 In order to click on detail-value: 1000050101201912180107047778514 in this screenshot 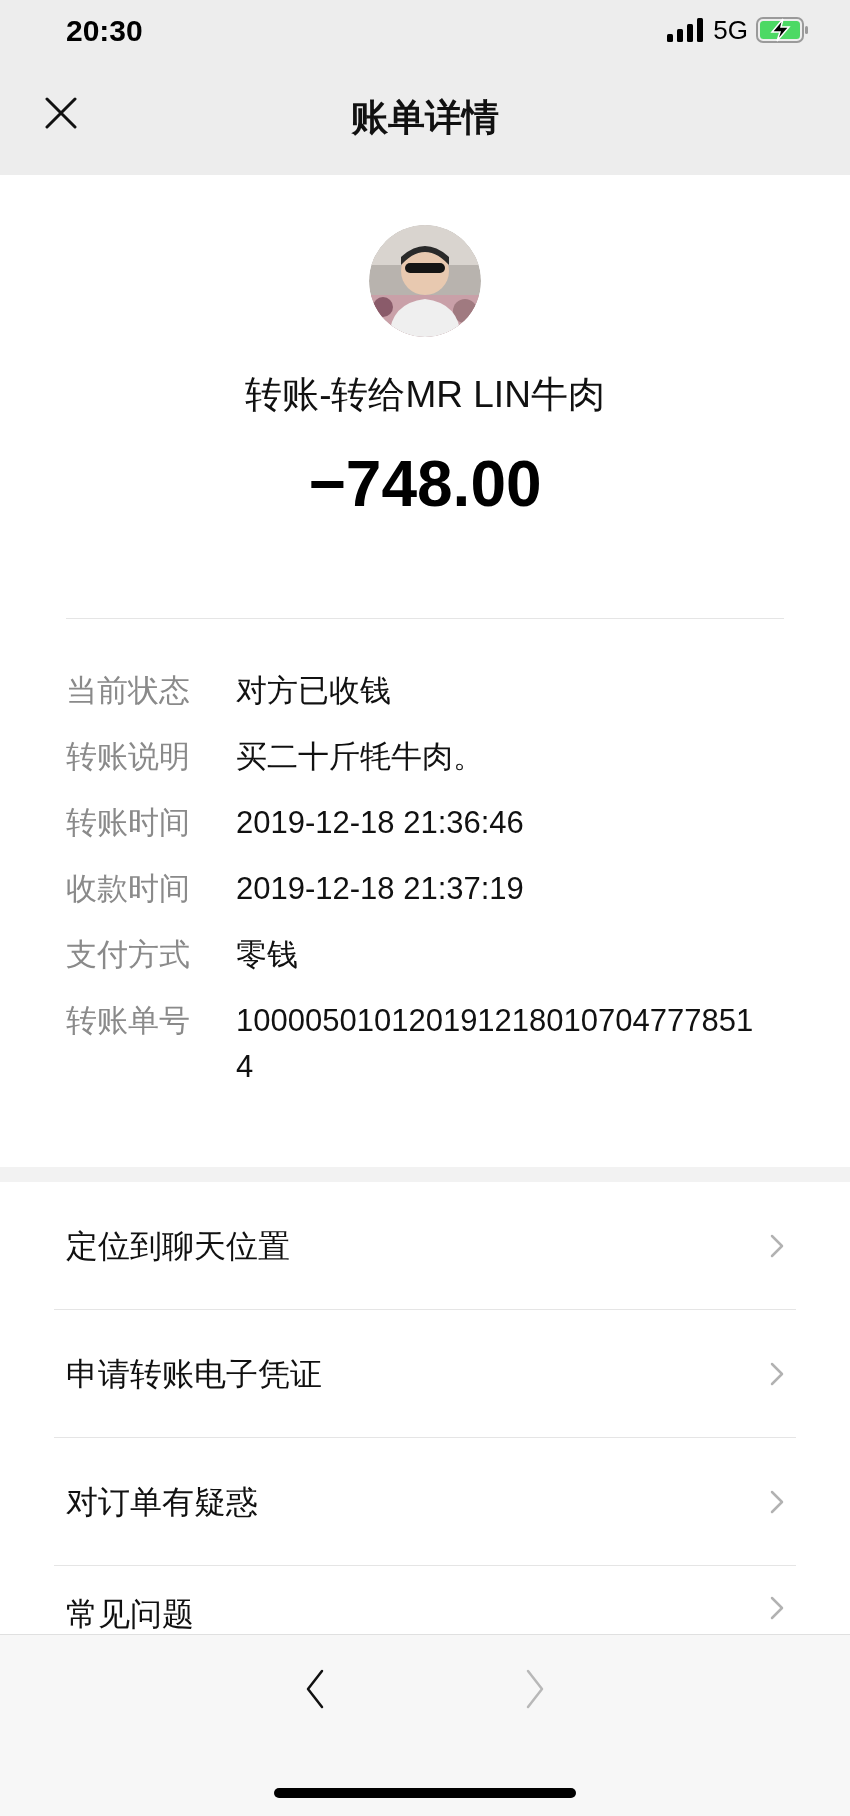, I will do `click(495, 1044)`.